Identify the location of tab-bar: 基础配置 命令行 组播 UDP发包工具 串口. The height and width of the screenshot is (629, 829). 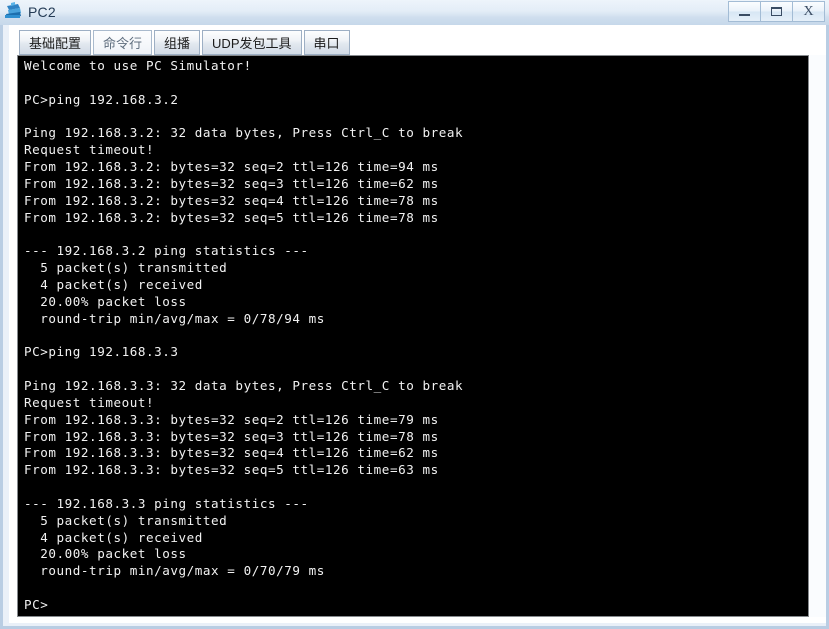
(185, 41).